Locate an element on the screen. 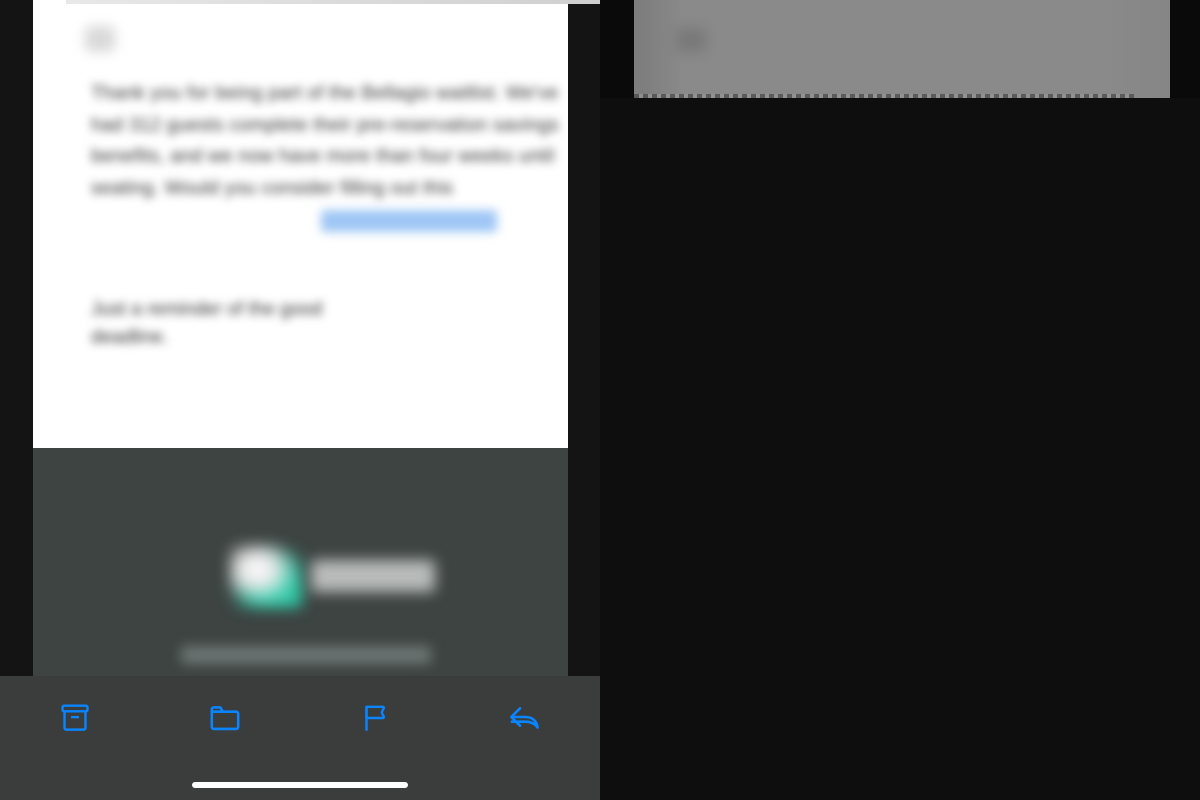  mail-bottom-toolbar is located at coordinates (300, 738).